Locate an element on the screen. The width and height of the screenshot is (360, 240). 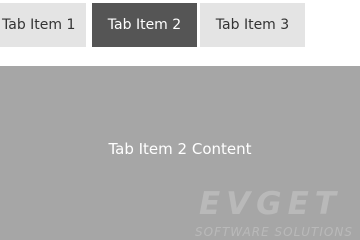
tab-item-1: Tab Item 1 is located at coordinates (43, 25).